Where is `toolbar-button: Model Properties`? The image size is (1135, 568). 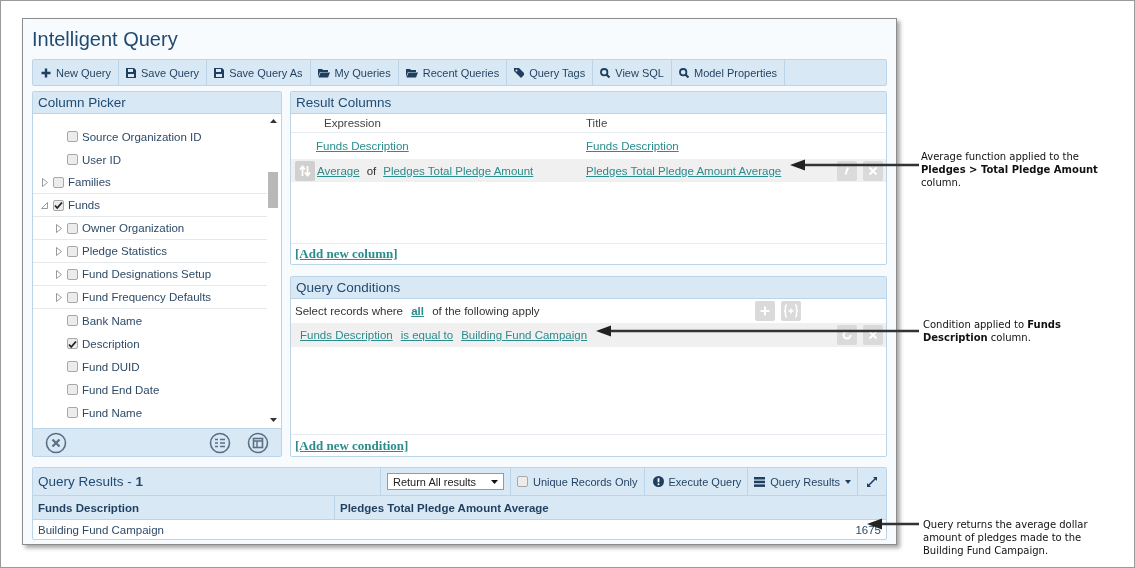
toolbar-button: Model Properties is located at coordinates (728, 72).